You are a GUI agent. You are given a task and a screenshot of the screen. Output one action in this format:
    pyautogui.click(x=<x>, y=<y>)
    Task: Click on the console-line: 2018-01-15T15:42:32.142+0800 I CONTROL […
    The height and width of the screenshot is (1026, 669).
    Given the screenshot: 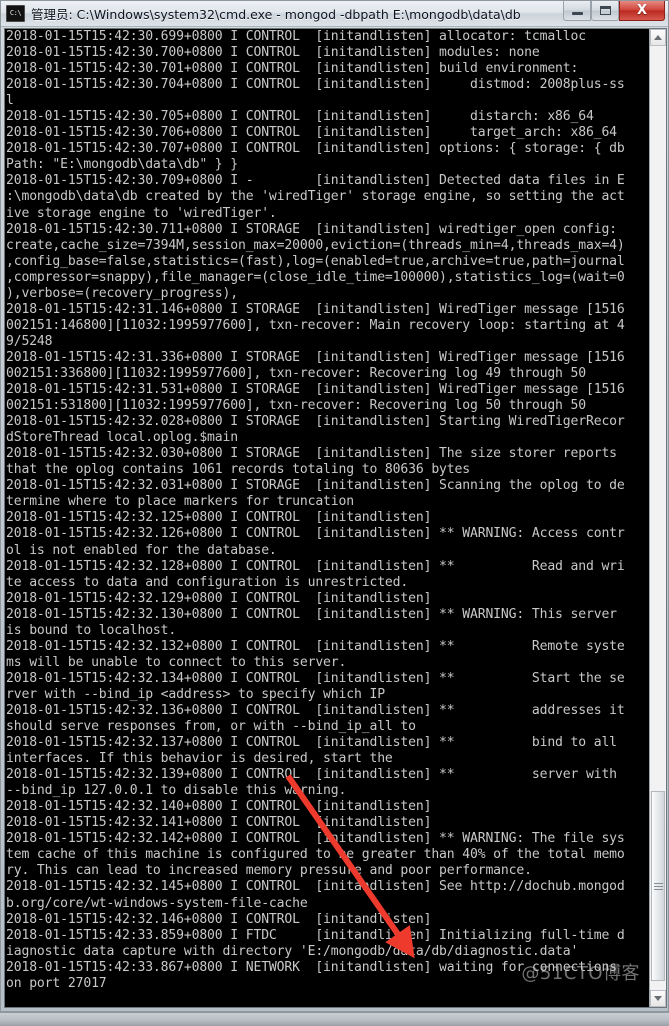 What is the action you would take?
    pyautogui.click(x=315, y=839)
    